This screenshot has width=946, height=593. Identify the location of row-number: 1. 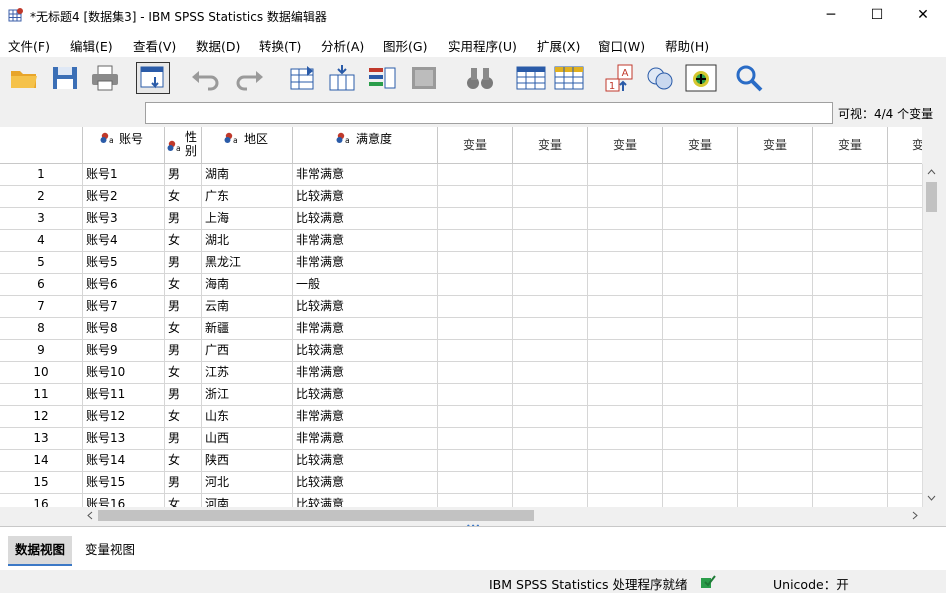
(41, 175).